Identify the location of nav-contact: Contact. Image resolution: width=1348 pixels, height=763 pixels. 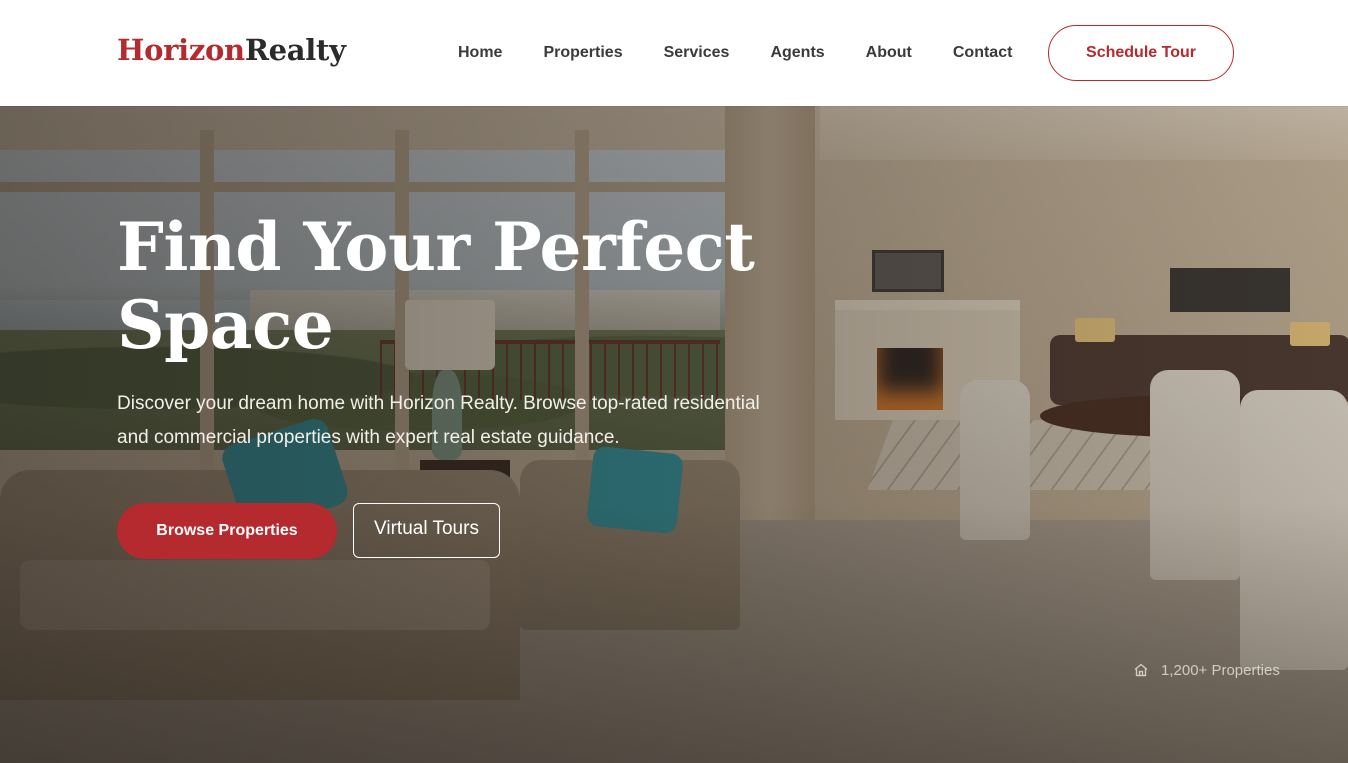
(983, 53).